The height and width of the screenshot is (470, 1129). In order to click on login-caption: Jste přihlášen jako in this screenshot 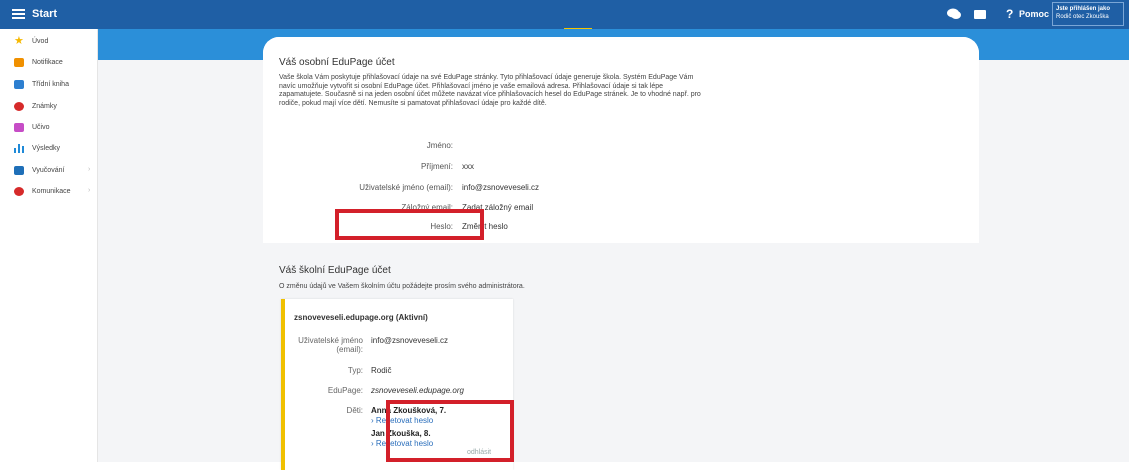, I will do `click(1083, 9)`.